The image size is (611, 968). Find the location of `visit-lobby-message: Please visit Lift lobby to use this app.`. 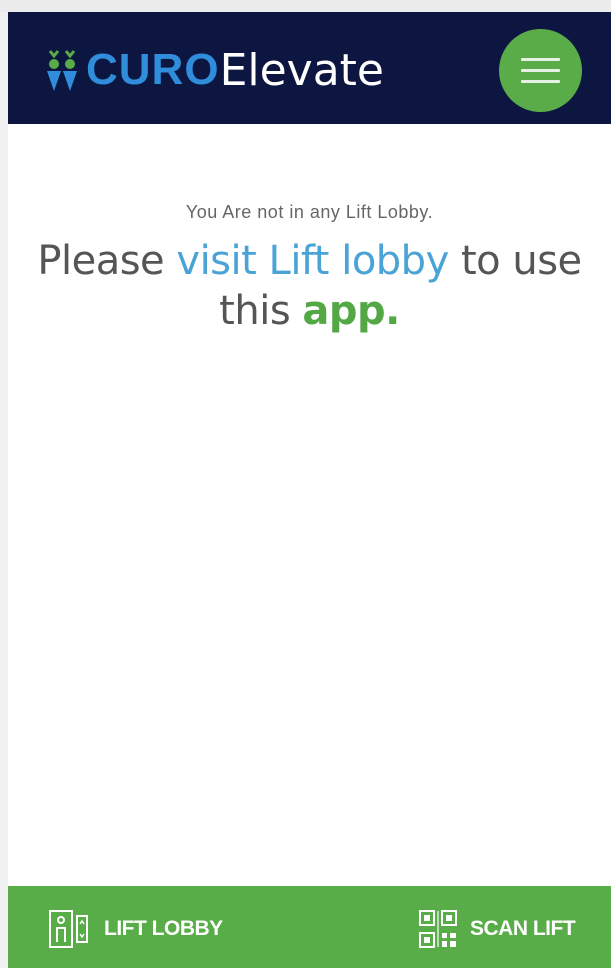

visit-lobby-message: Please visit Lift lobby to use this app. is located at coordinates (309, 286).